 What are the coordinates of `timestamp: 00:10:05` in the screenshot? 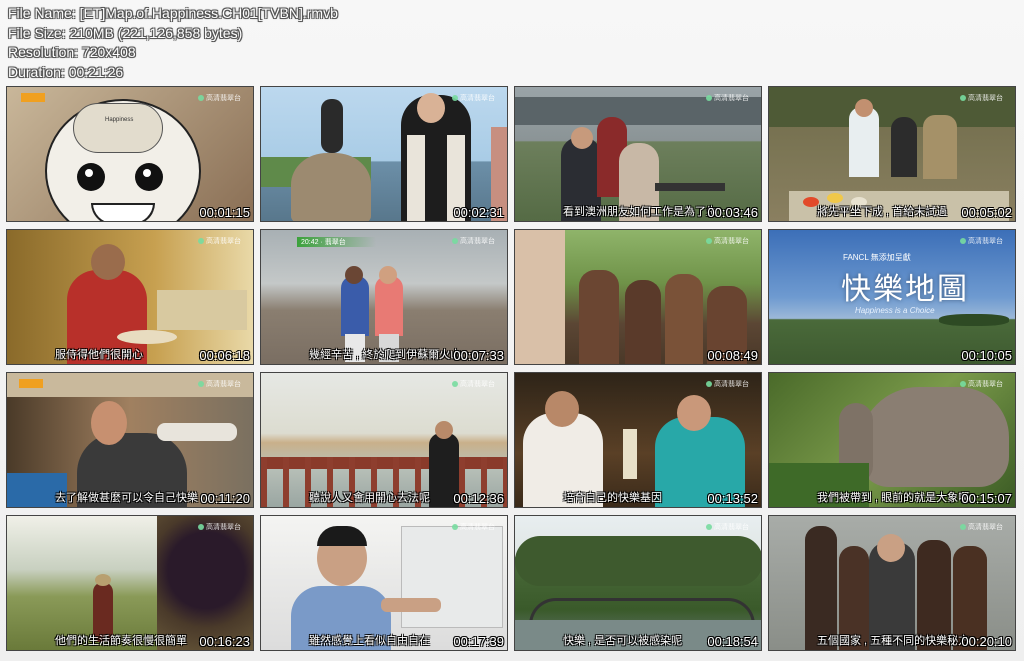 It's located at (986, 355).